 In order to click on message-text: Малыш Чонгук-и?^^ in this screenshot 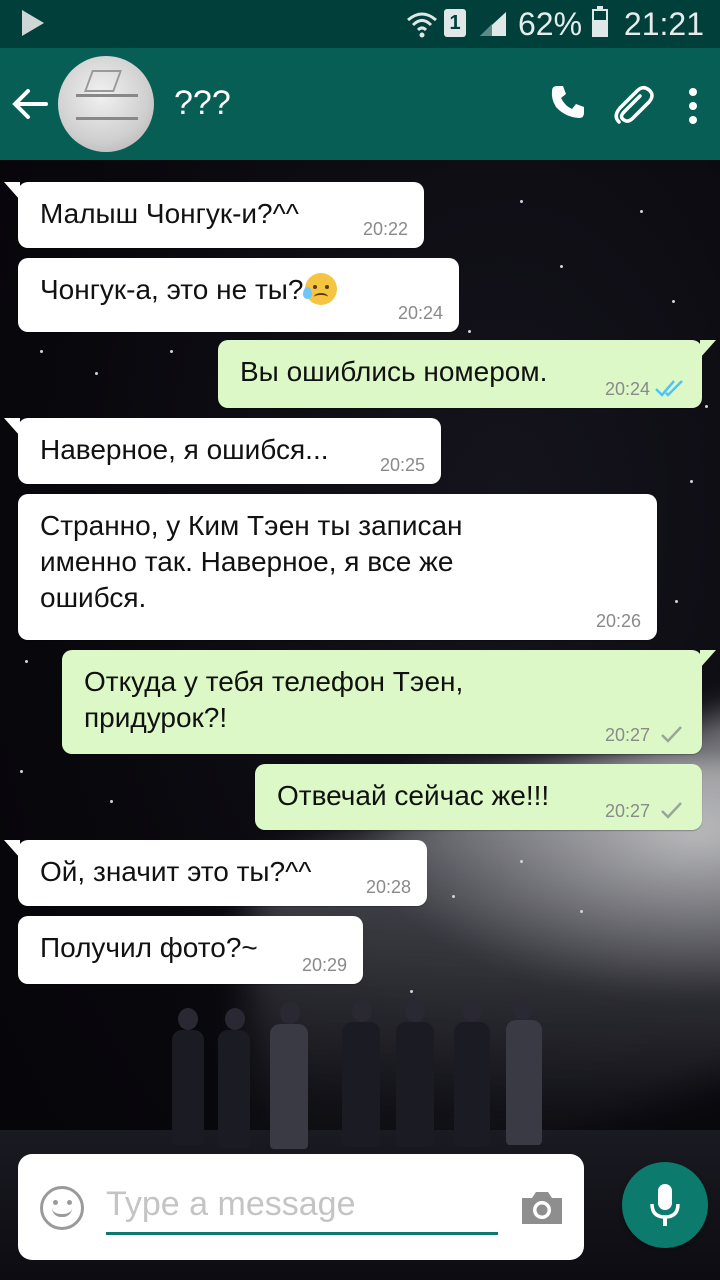, I will do `click(169, 213)`.